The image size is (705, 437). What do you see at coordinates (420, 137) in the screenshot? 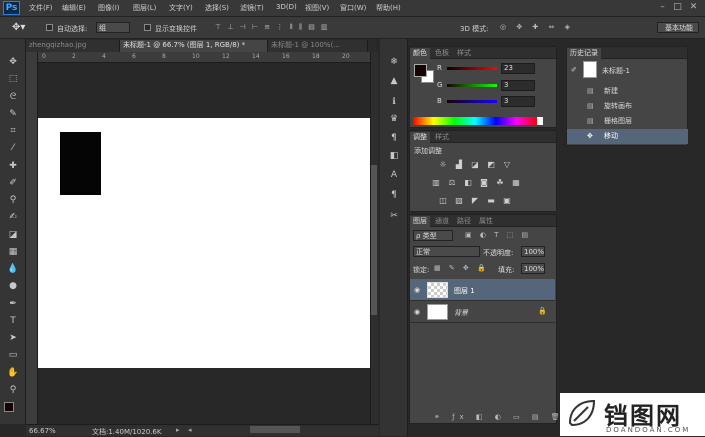
I see `tab-adjustments: 调整` at bounding box center [420, 137].